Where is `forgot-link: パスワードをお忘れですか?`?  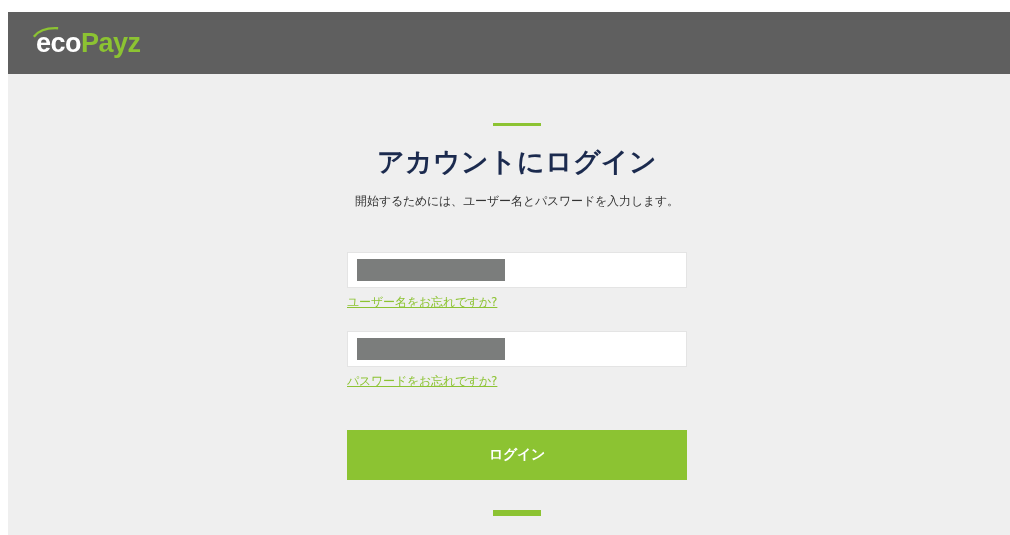 forgot-link: パスワードをお忘れですか? is located at coordinates (517, 381).